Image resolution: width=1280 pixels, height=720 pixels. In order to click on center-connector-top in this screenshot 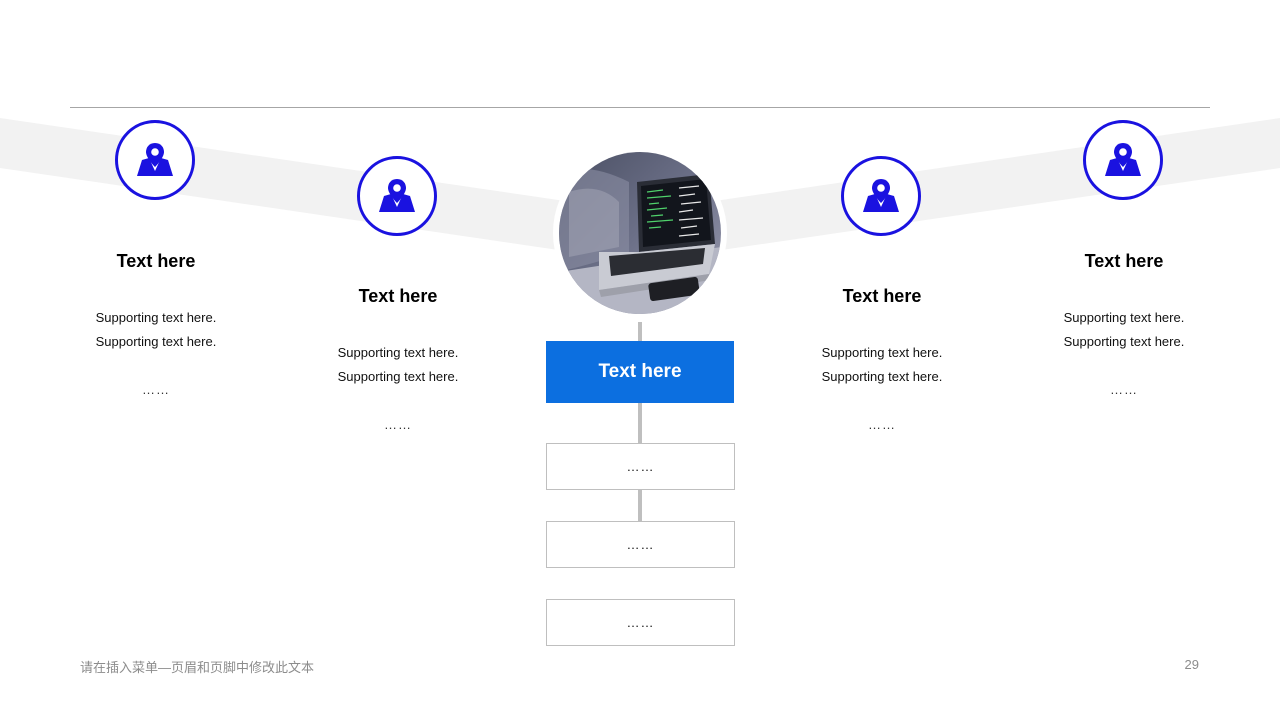, I will do `click(640, 332)`.